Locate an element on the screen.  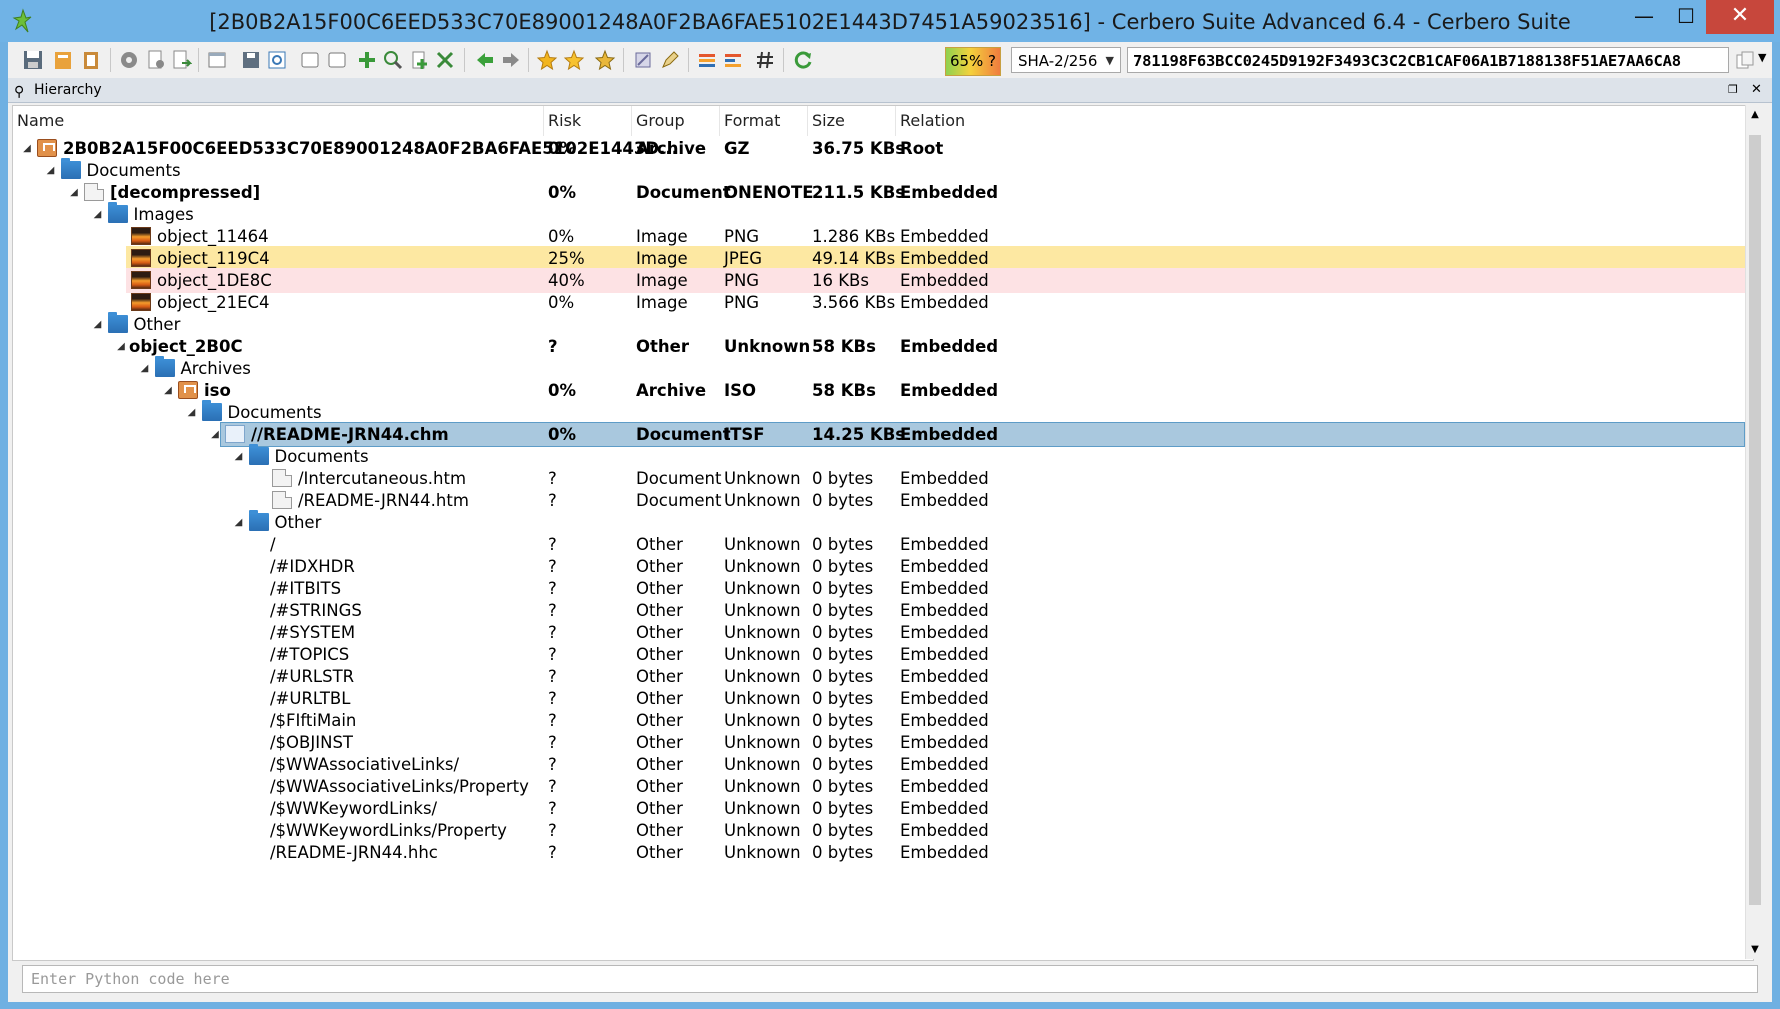
hash-algorithm-value: SHA-2/256 is located at coordinates (1058, 61).